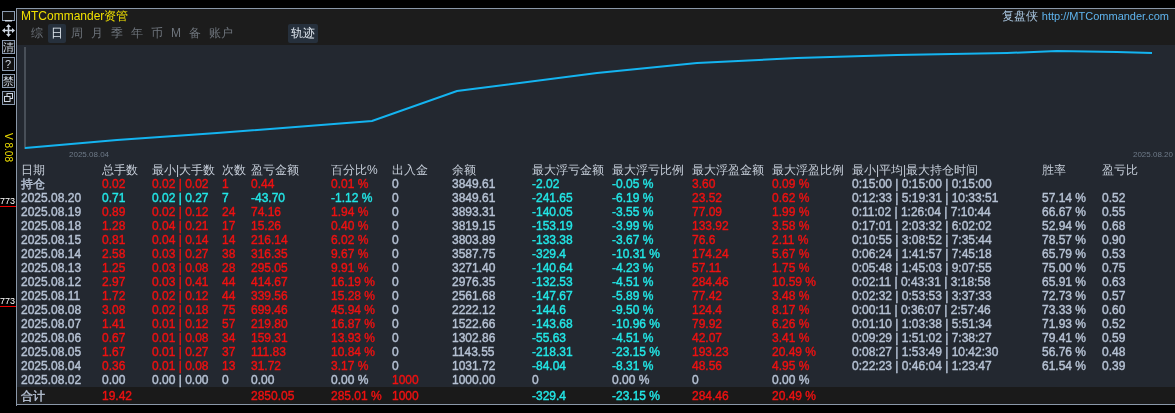  What do you see at coordinates (263, 184) in the screenshot?
I see `table-cell: 0.44` at bounding box center [263, 184].